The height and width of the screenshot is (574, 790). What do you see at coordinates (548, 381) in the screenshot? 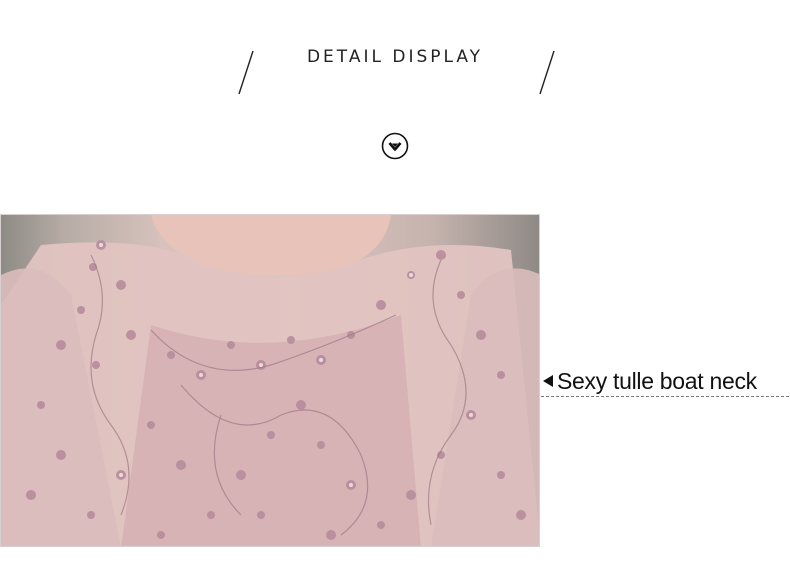
I see `left-pointer-icon` at bounding box center [548, 381].